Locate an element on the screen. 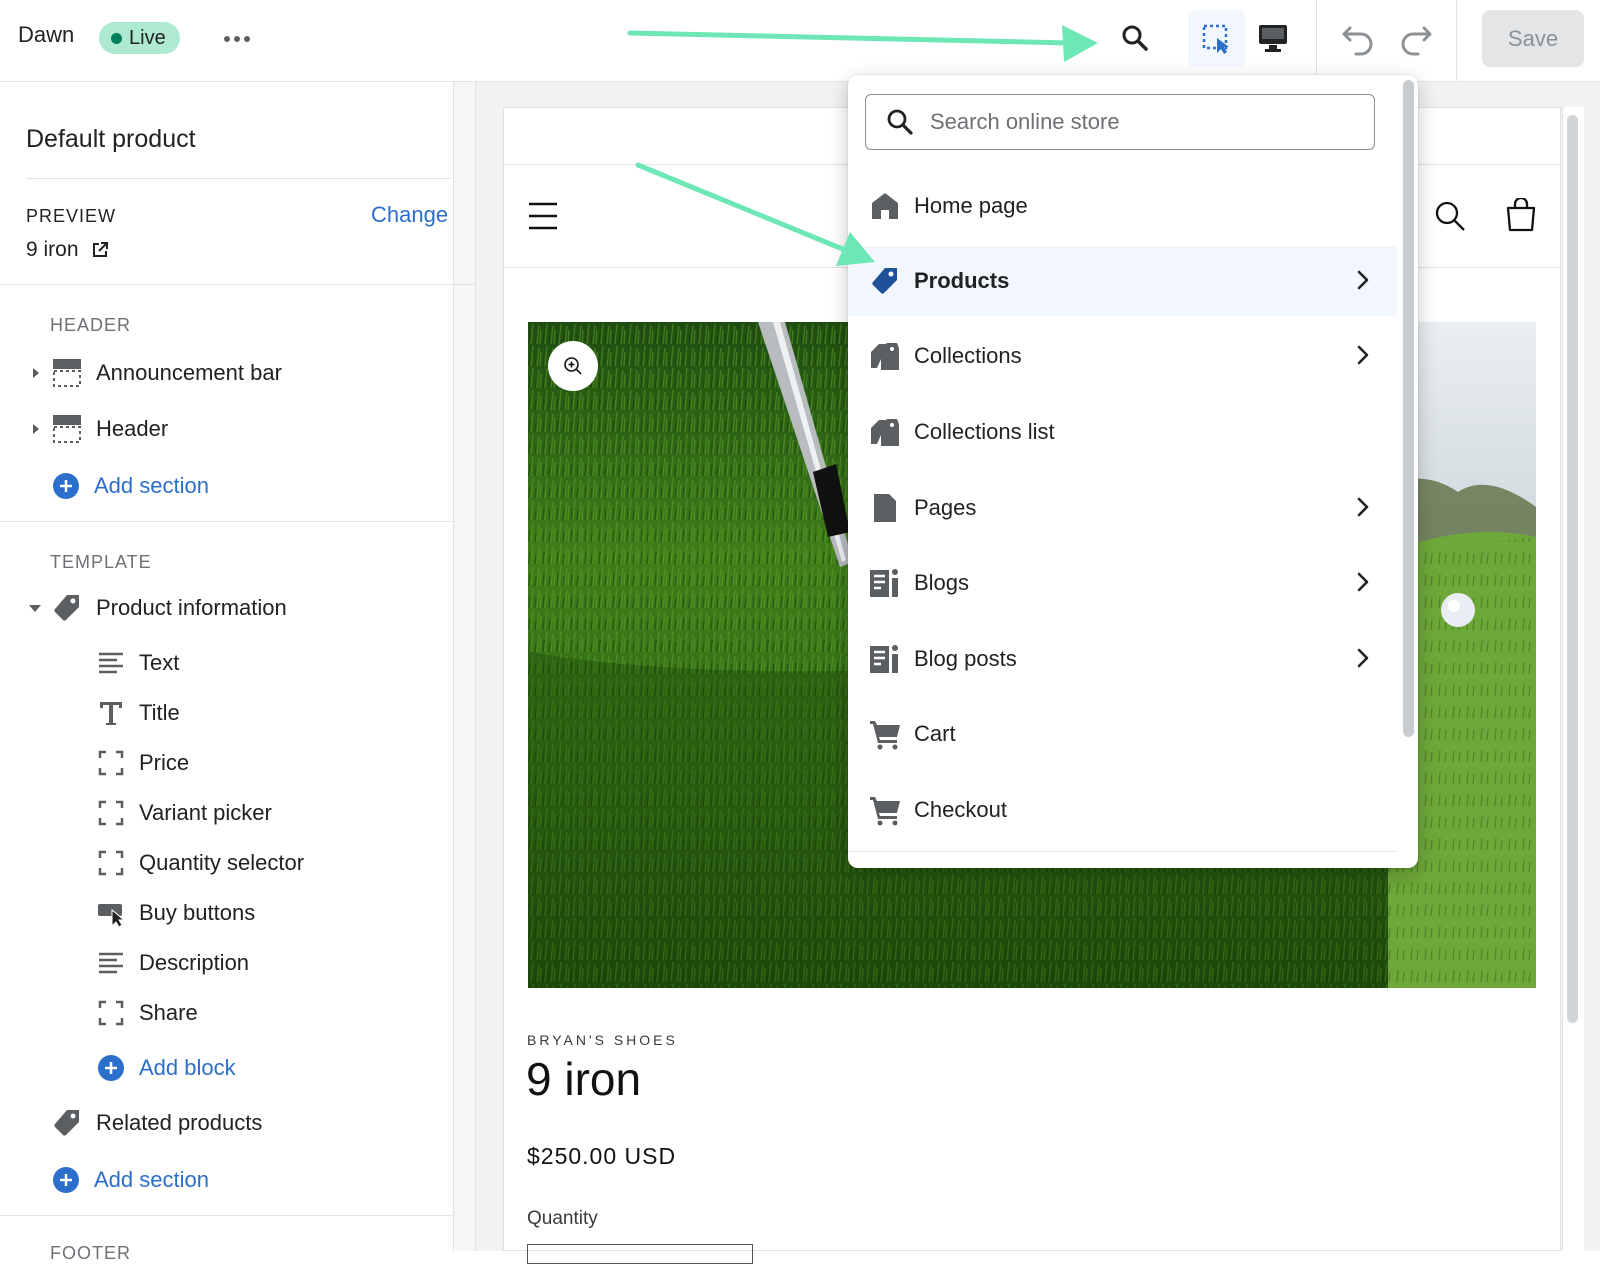  menu-item-label: Products is located at coordinates (962, 280).